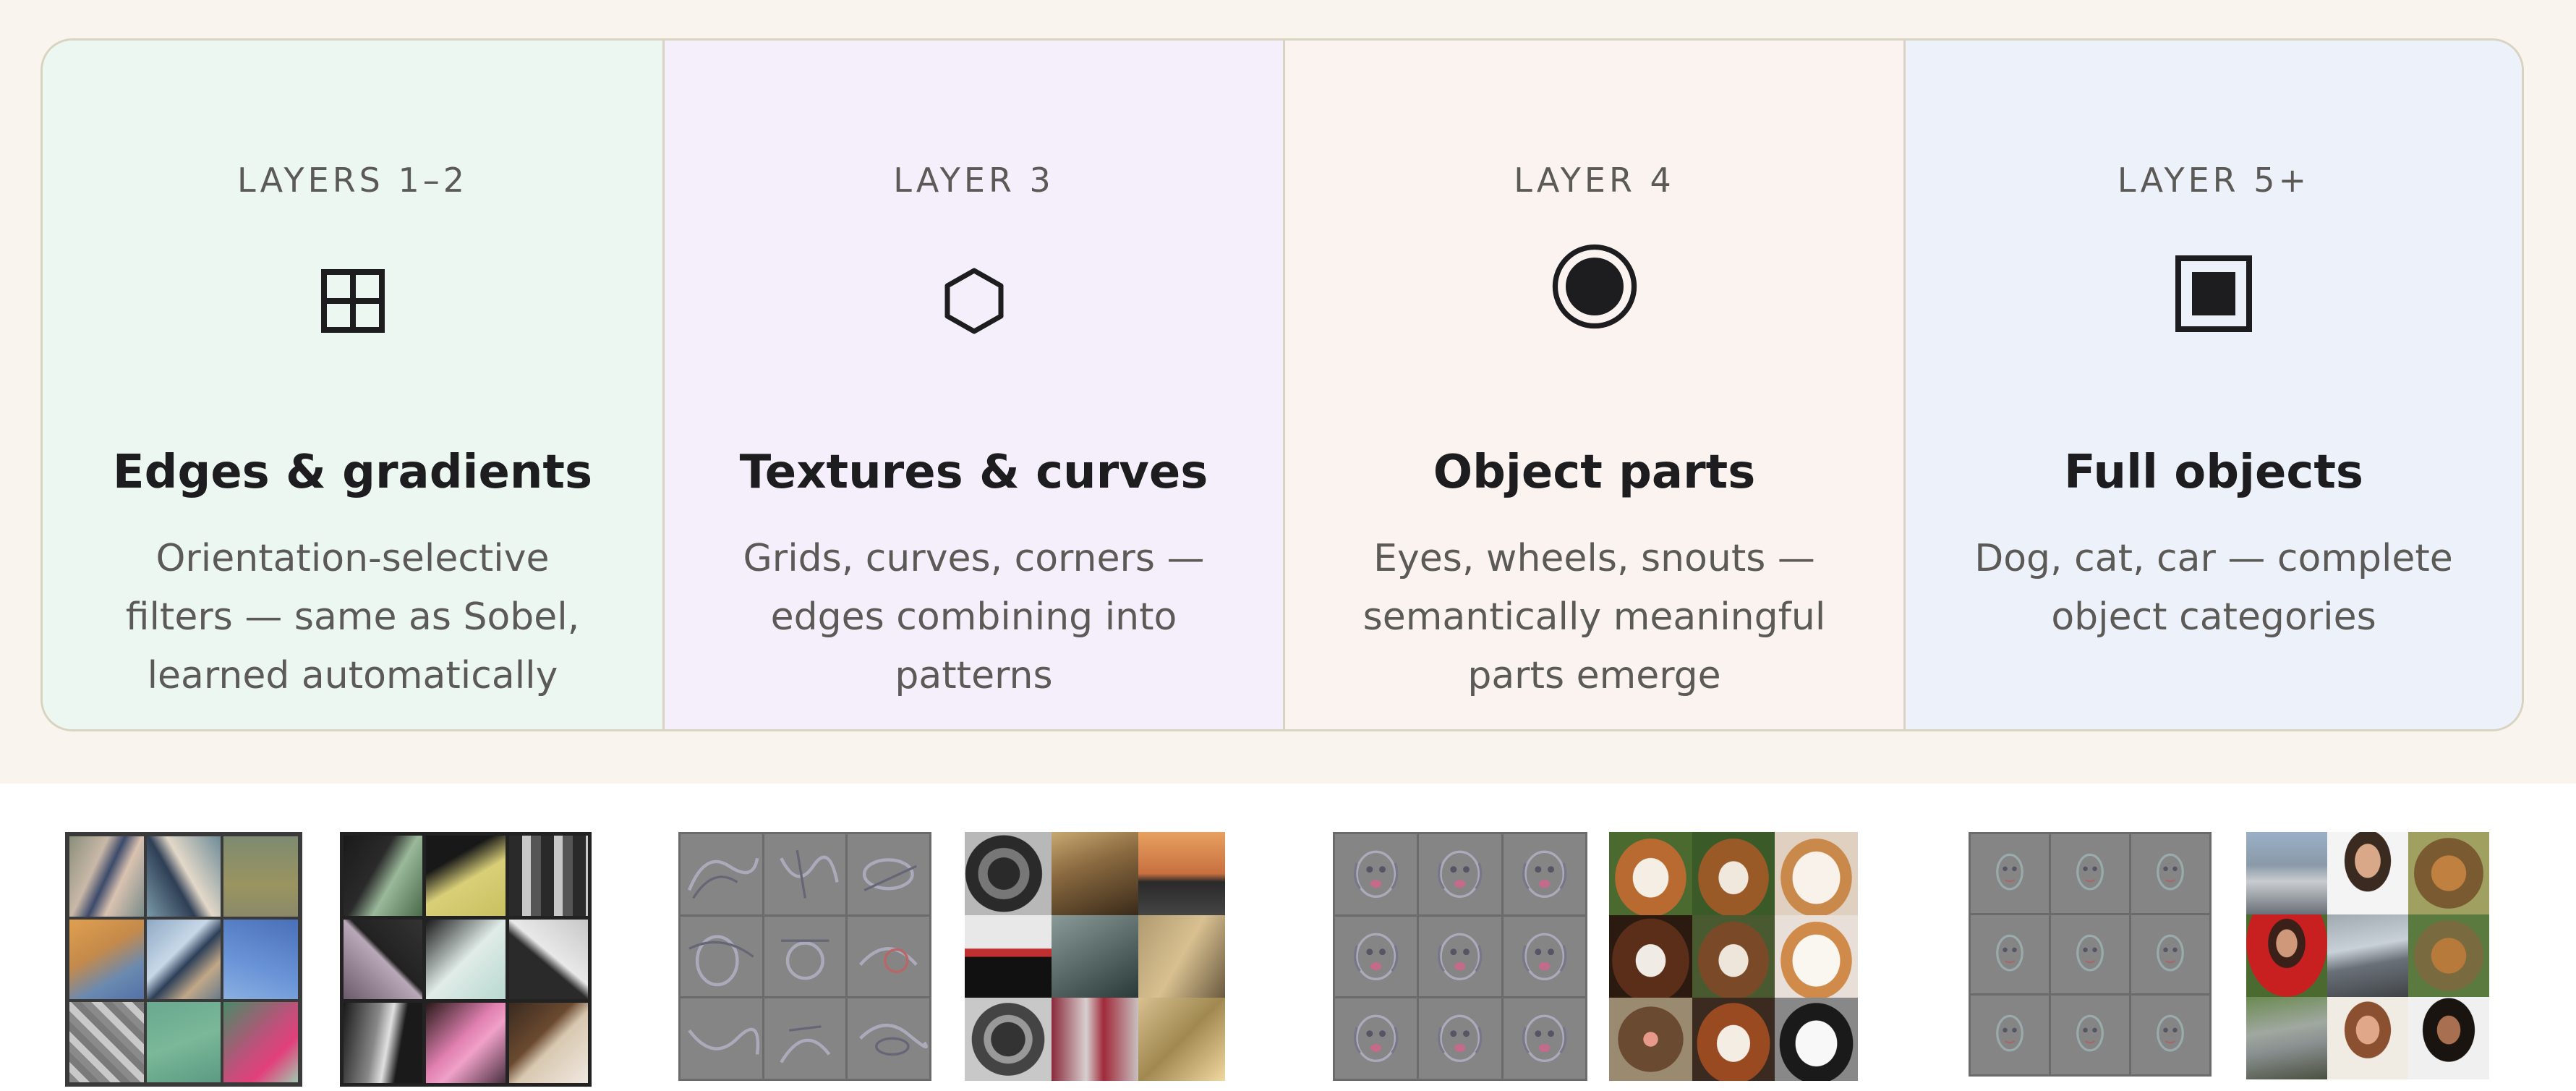 Image resolution: width=2576 pixels, height=1091 pixels. Describe the element at coordinates (2214, 180) in the screenshot. I see `column-label: LAYER 5+` at that location.